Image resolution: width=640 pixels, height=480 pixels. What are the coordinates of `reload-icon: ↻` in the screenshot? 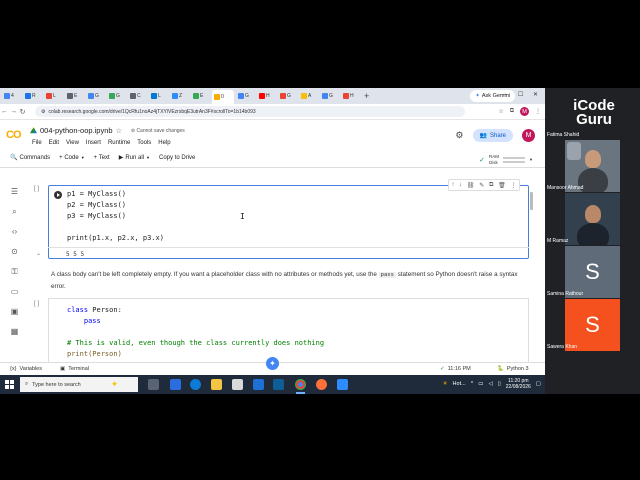 It's located at (22, 112).